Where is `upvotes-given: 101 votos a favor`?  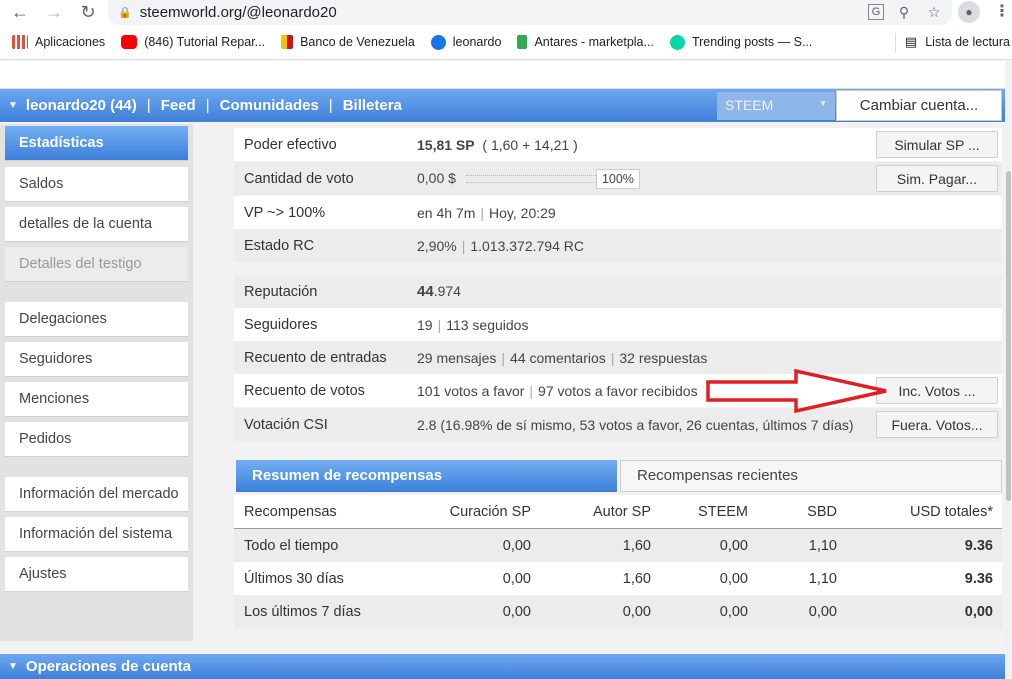 upvotes-given: 101 votos a favor is located at coordinates (471, 390).